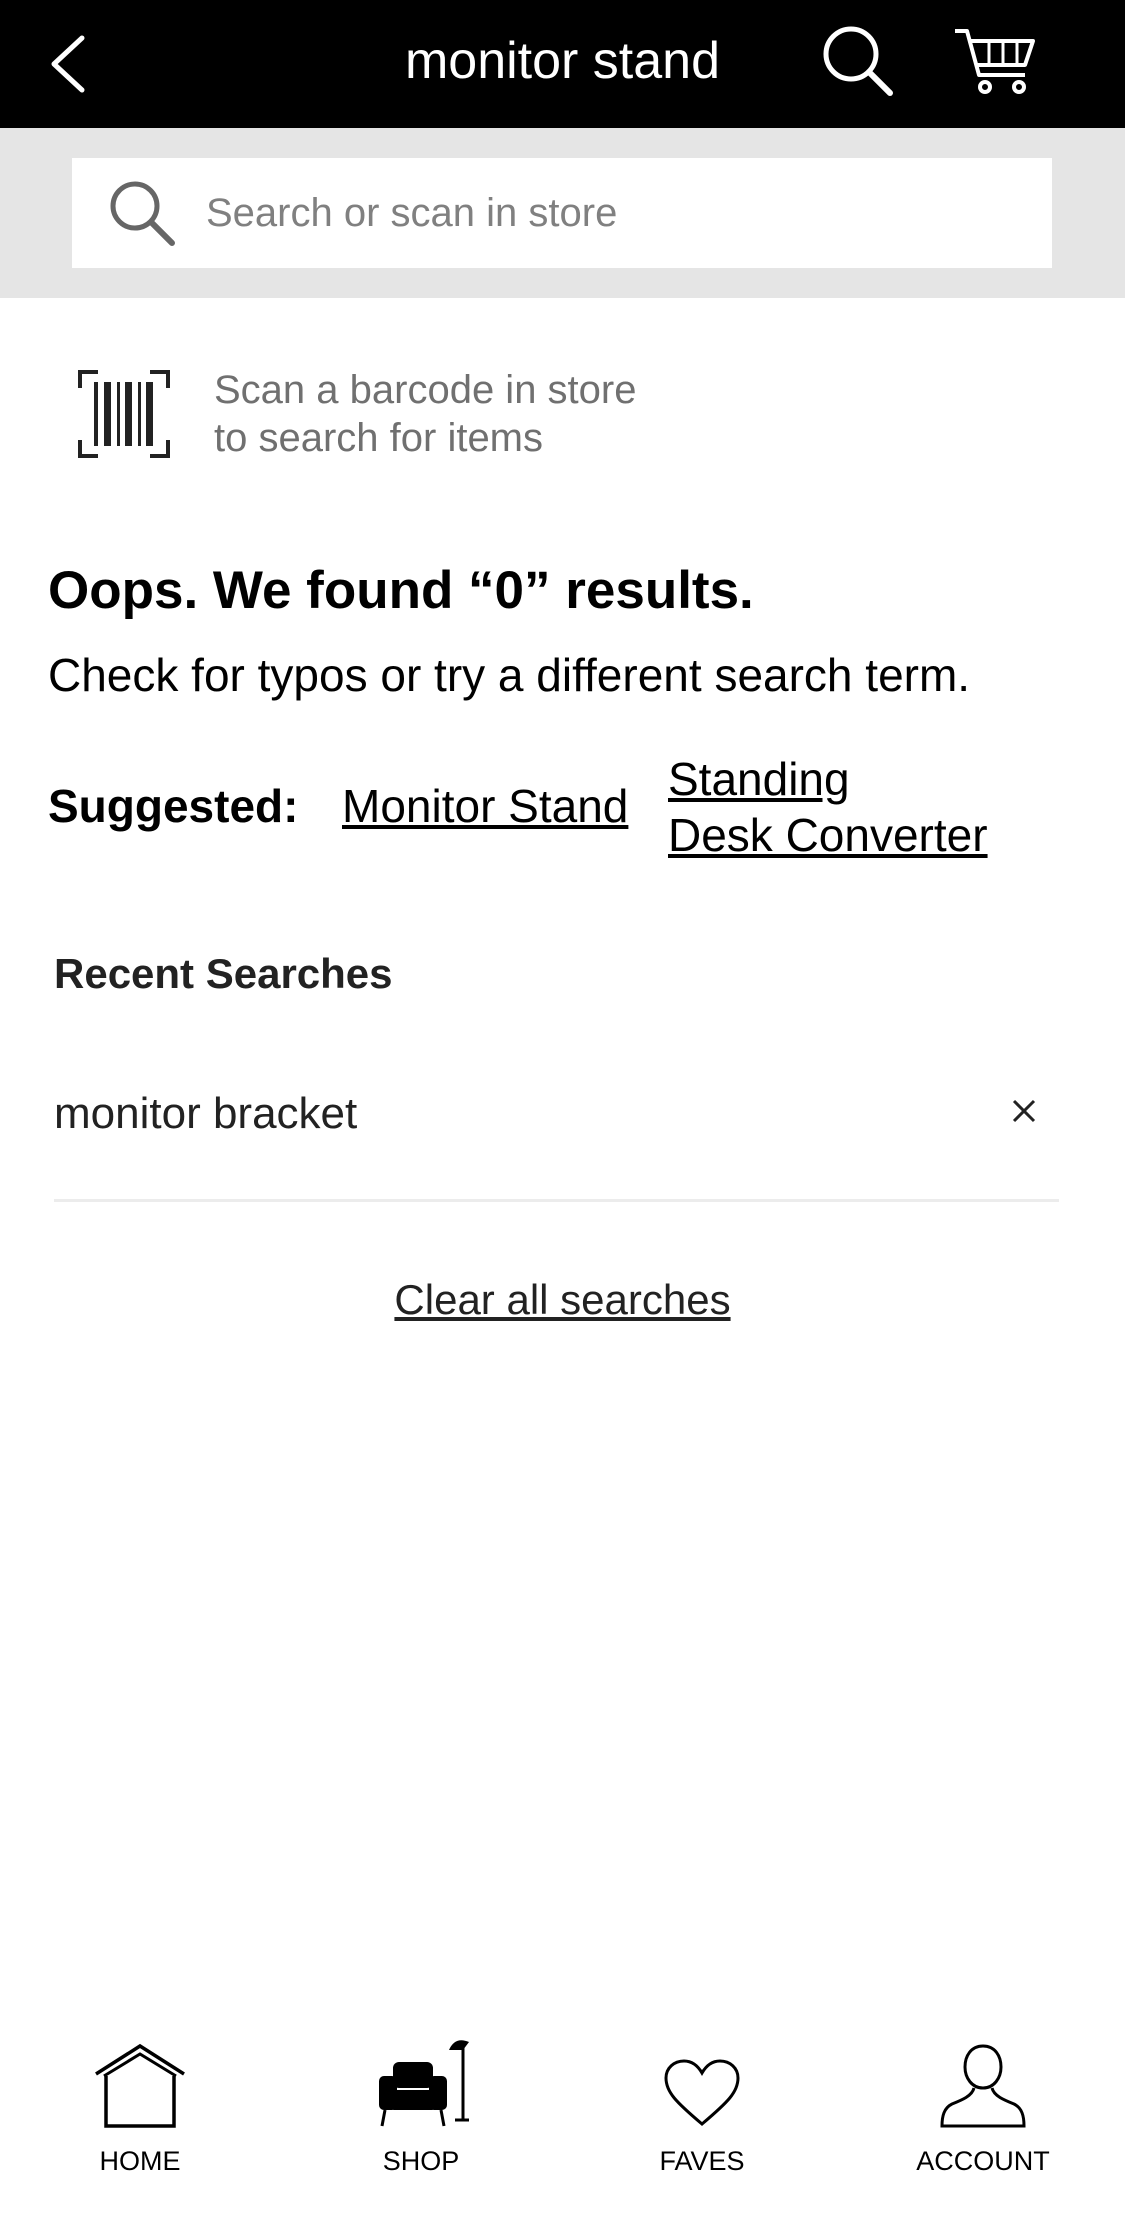  Describe the element at coordinates (562, 64) in the screenshot. I see `top-app-bar: monitor stand` at that location.